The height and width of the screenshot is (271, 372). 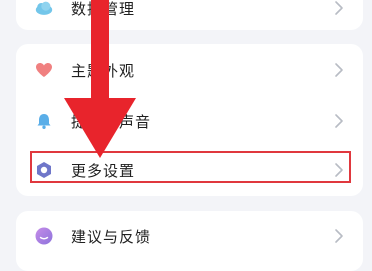 What do you see at coordinates (111, 236) in the screenshot?
I see `settings-row-label: 建议与反馈` at bounding box center [111, 236].